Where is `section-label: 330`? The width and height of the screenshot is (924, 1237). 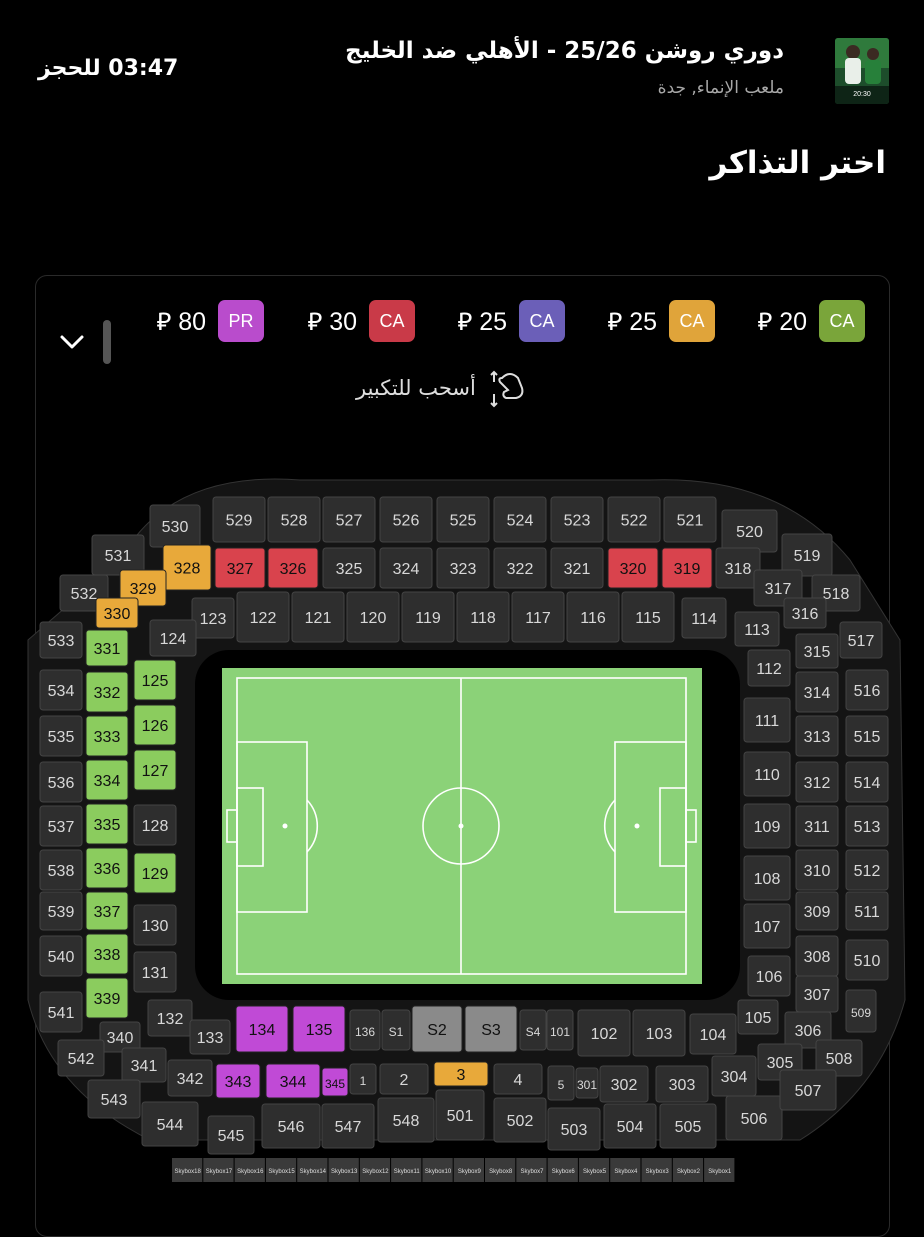
section-label: 330 is located at coordinates (117, 614).